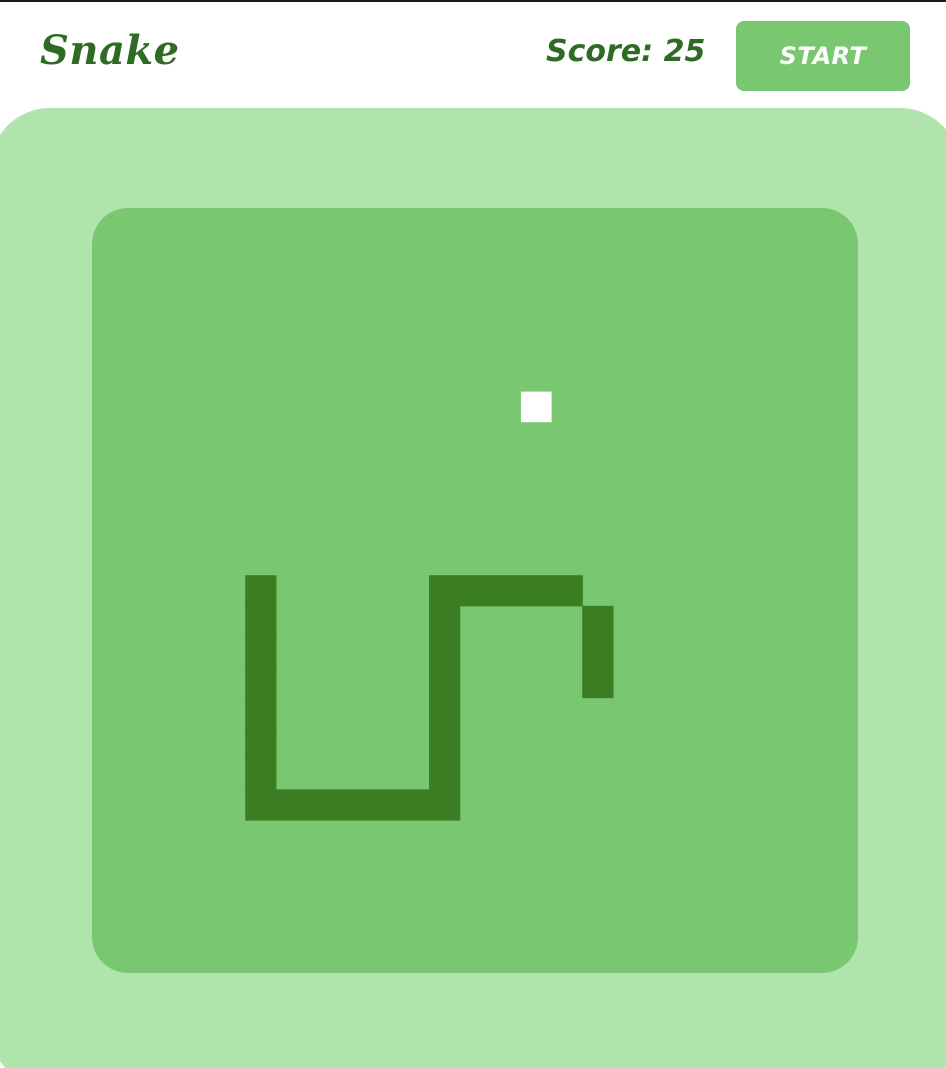 The image size is (946, 1068). I want to click on snake-head, so click(598, 683).